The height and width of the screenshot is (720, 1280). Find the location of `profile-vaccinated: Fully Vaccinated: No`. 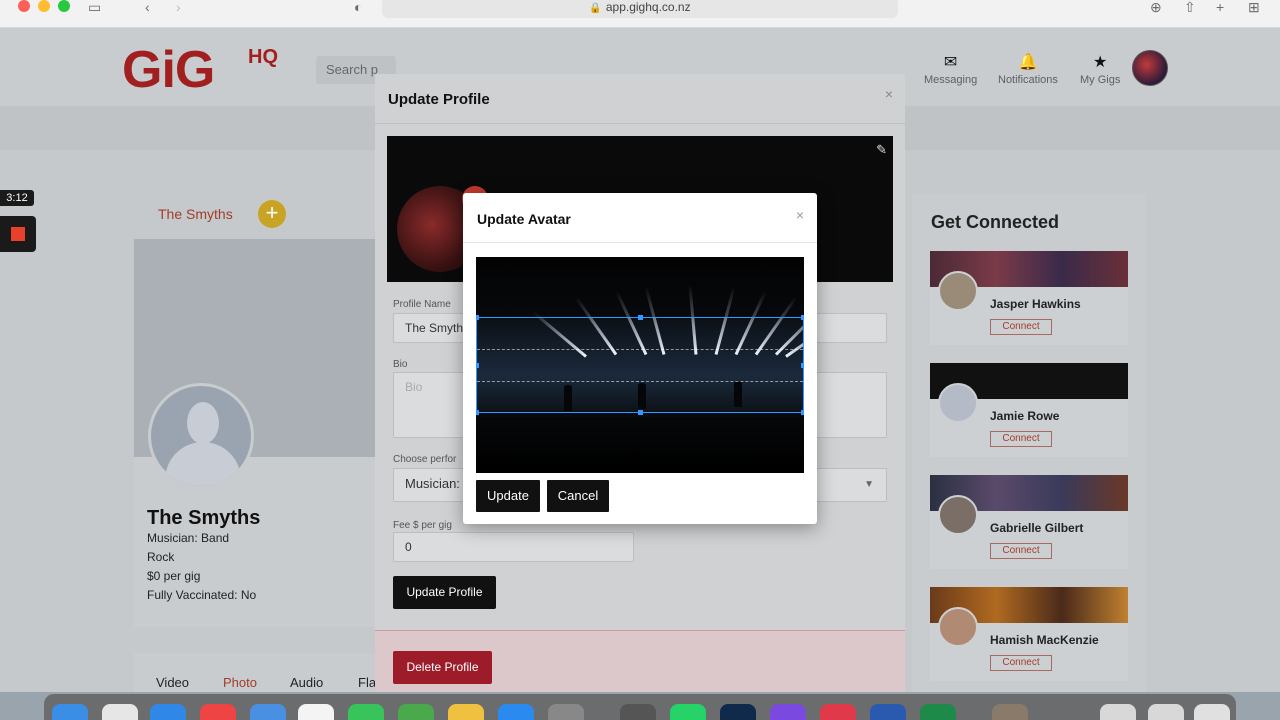

profile-vaccinated: Fully Vaccinated: No is located at coordinates (202, 595).